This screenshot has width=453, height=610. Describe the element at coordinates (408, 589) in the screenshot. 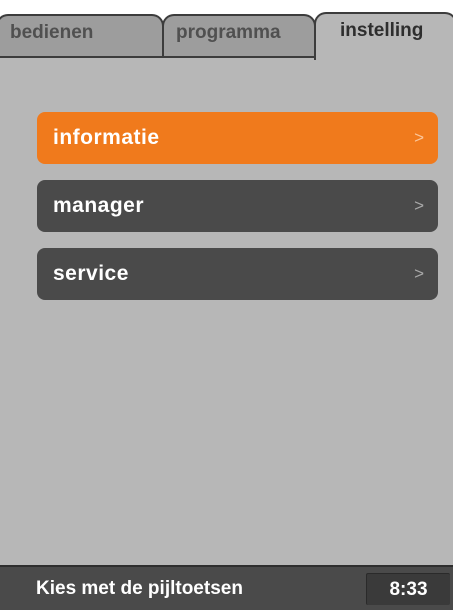

I see `clock: 8:33` at that location.